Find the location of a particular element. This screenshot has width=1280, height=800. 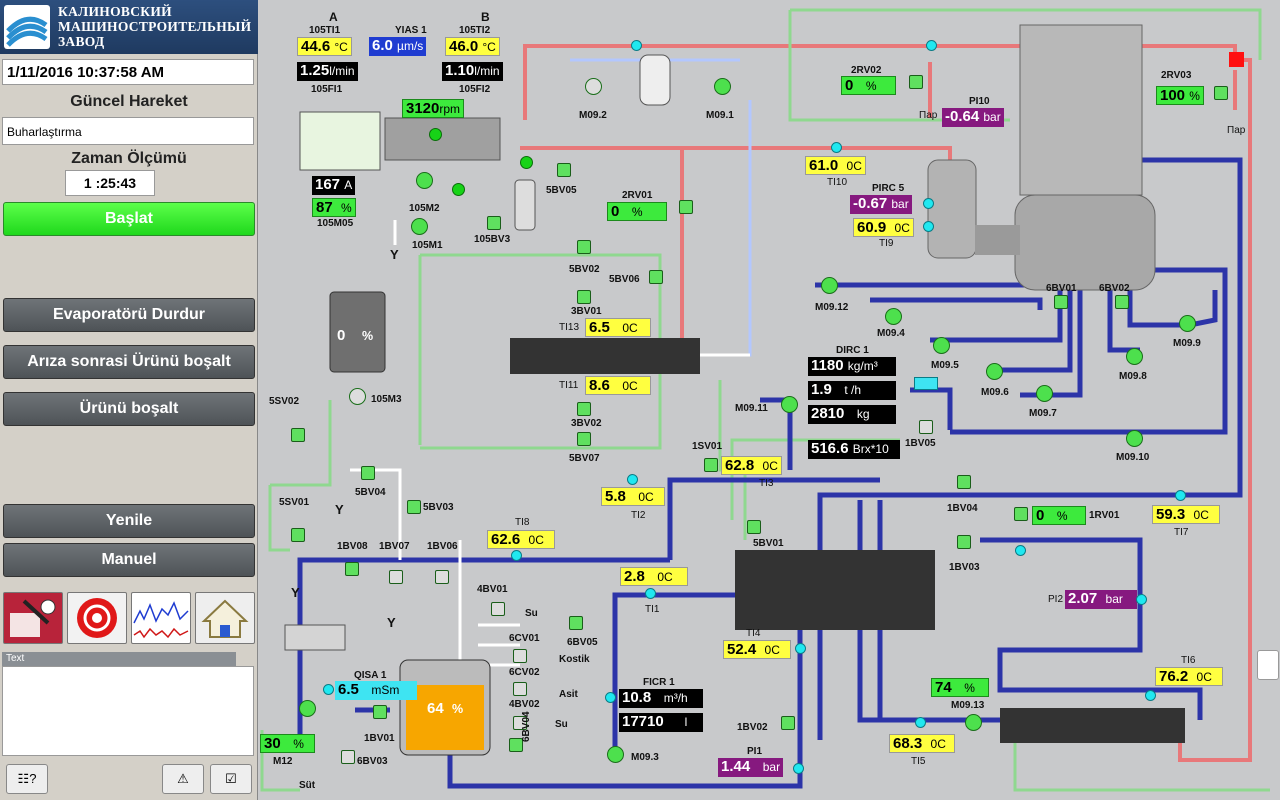

steam-control-valve-icon is located at coordinates (1236, 59).